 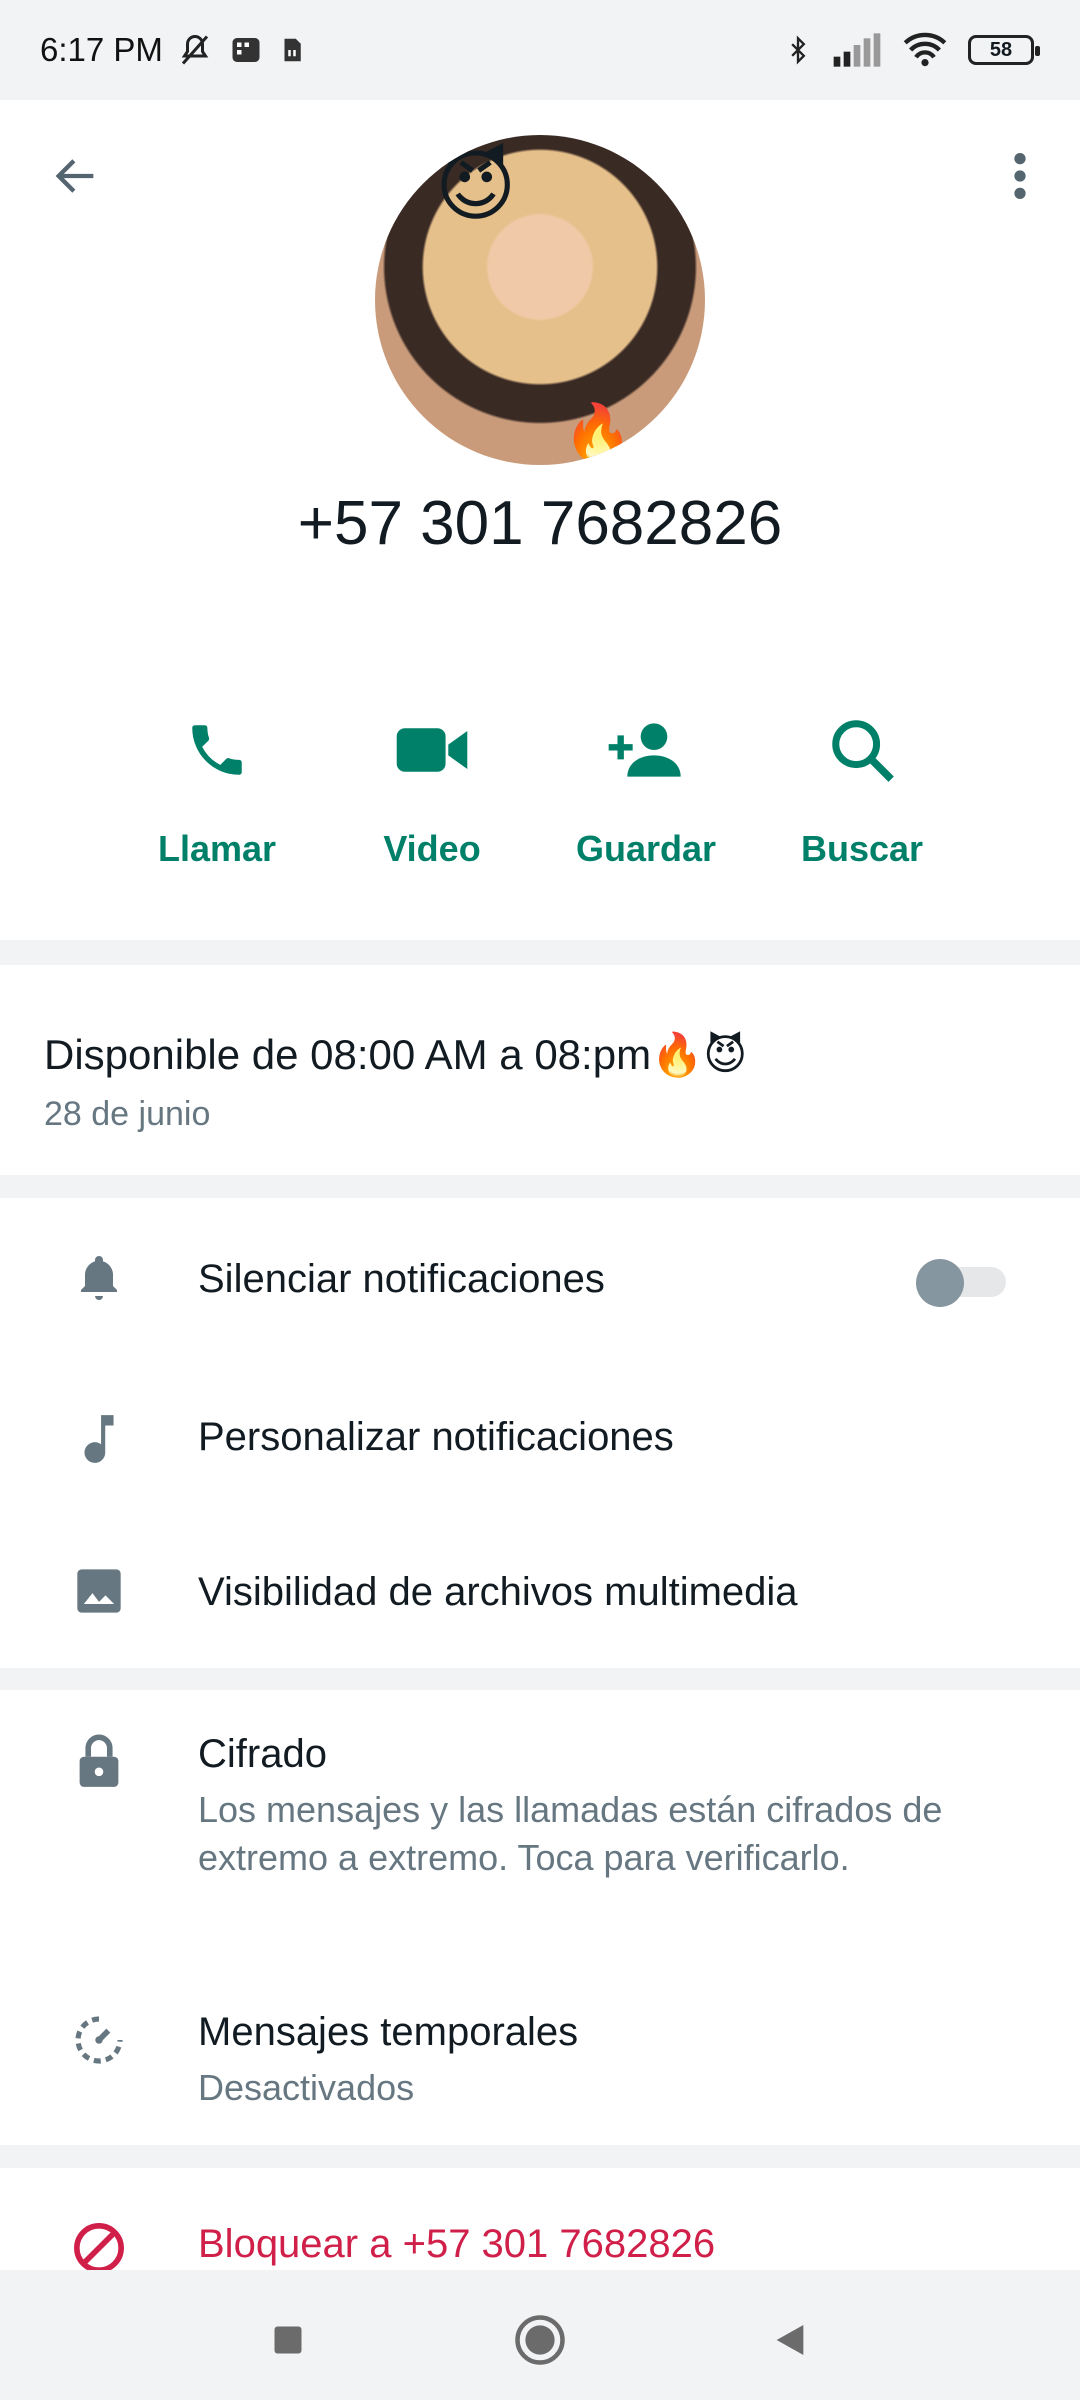 I want to click on home-icon, so click(x=540, y=2340).